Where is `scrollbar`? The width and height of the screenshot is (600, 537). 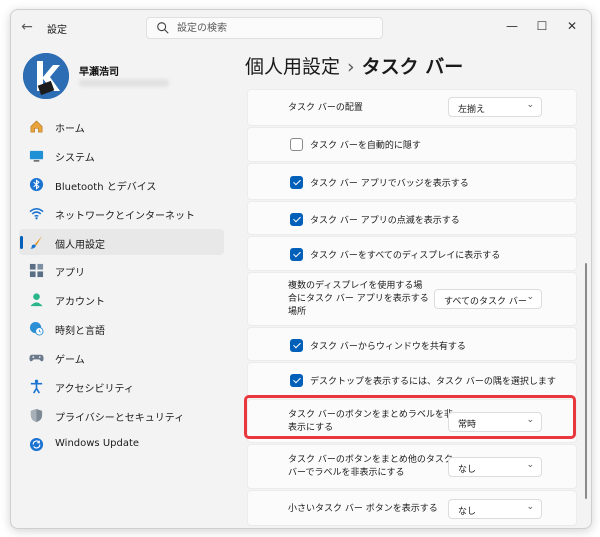 scrollbar is located at coordinates (586, 381).